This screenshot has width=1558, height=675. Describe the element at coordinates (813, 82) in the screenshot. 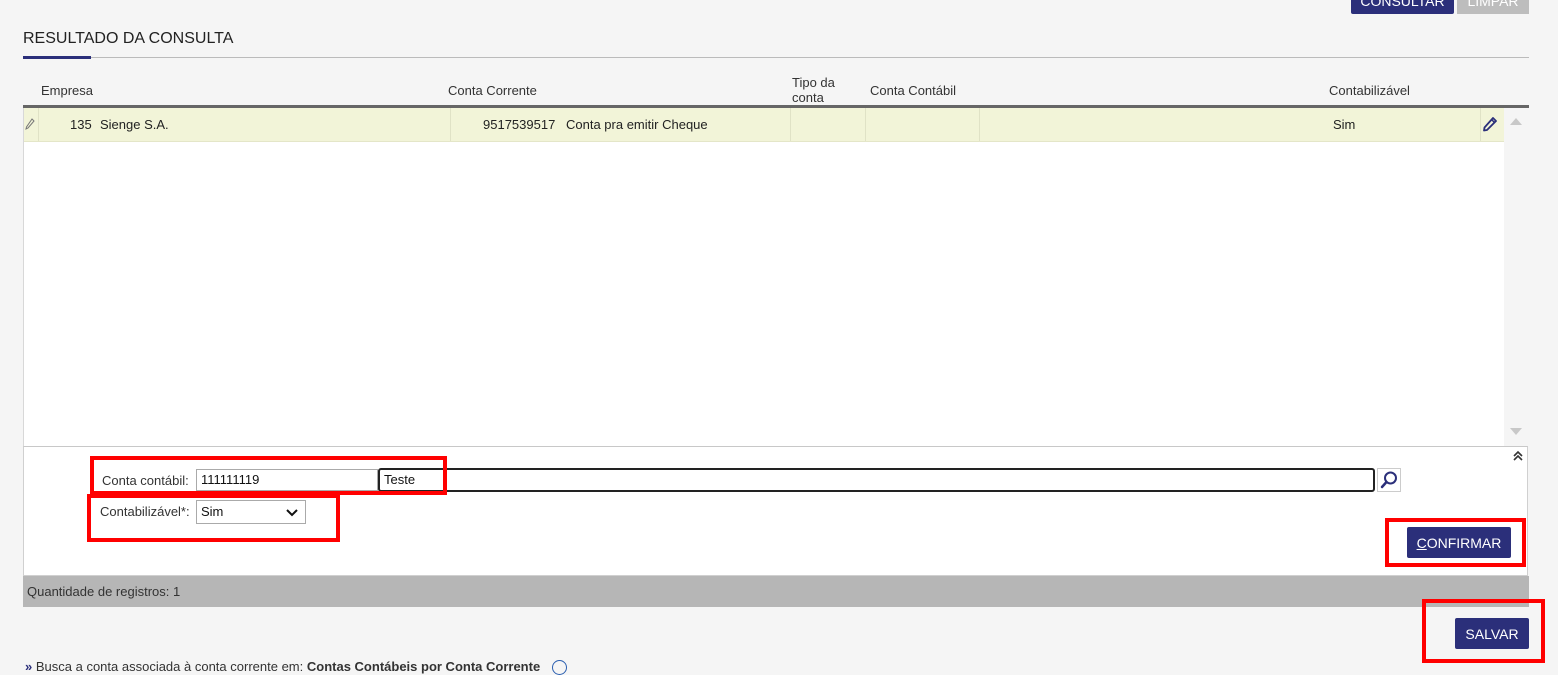

I see `column-header-tipo-conta-line1: Tipo da` at that location.